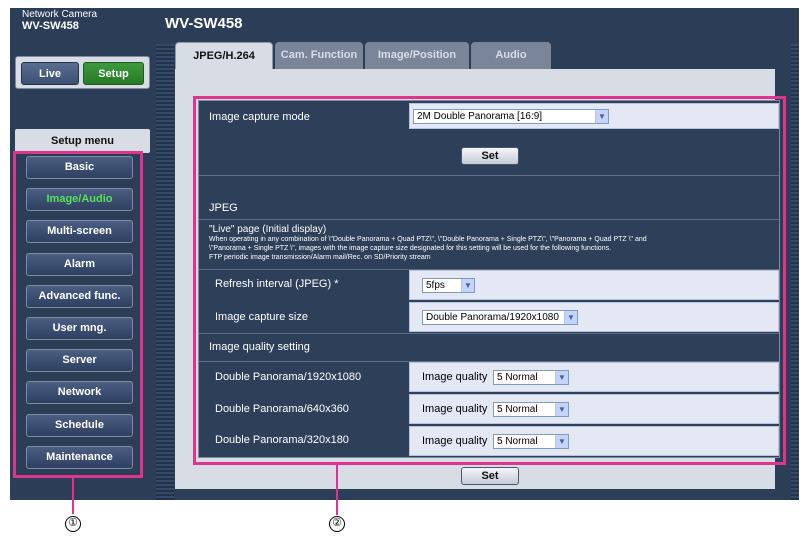  I want to click on tab-jpeg-h264: JPEG/H.264, so click(224, 55).